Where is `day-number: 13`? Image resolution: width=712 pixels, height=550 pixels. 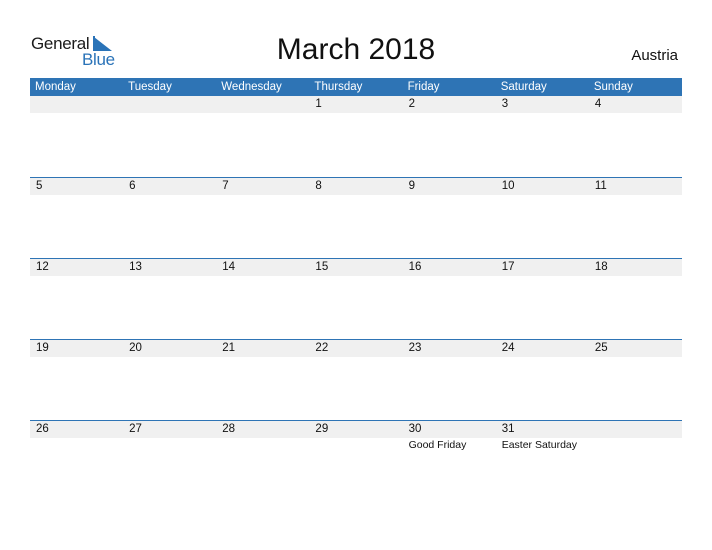
day-number: 13 is located at coordinates (135, 267).